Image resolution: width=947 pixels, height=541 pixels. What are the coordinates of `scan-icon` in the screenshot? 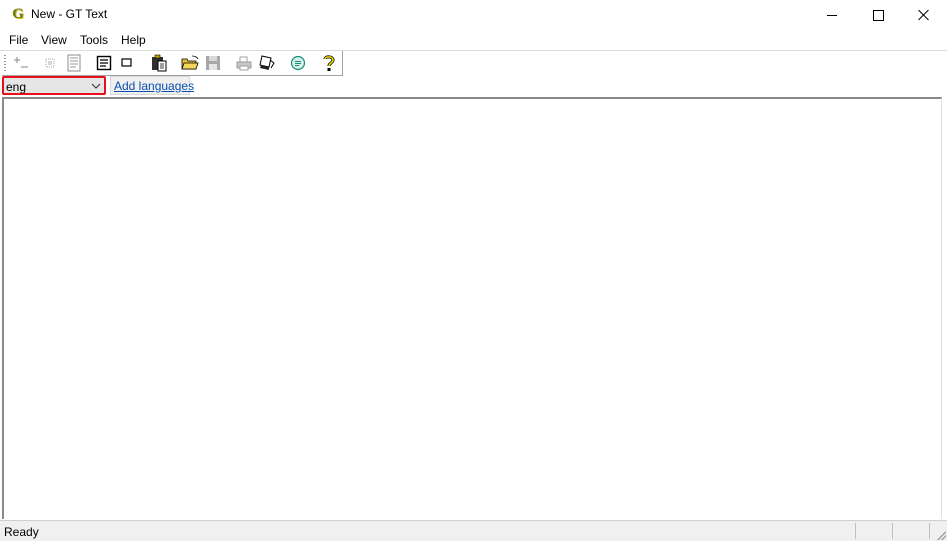 It's located at (267, 62).